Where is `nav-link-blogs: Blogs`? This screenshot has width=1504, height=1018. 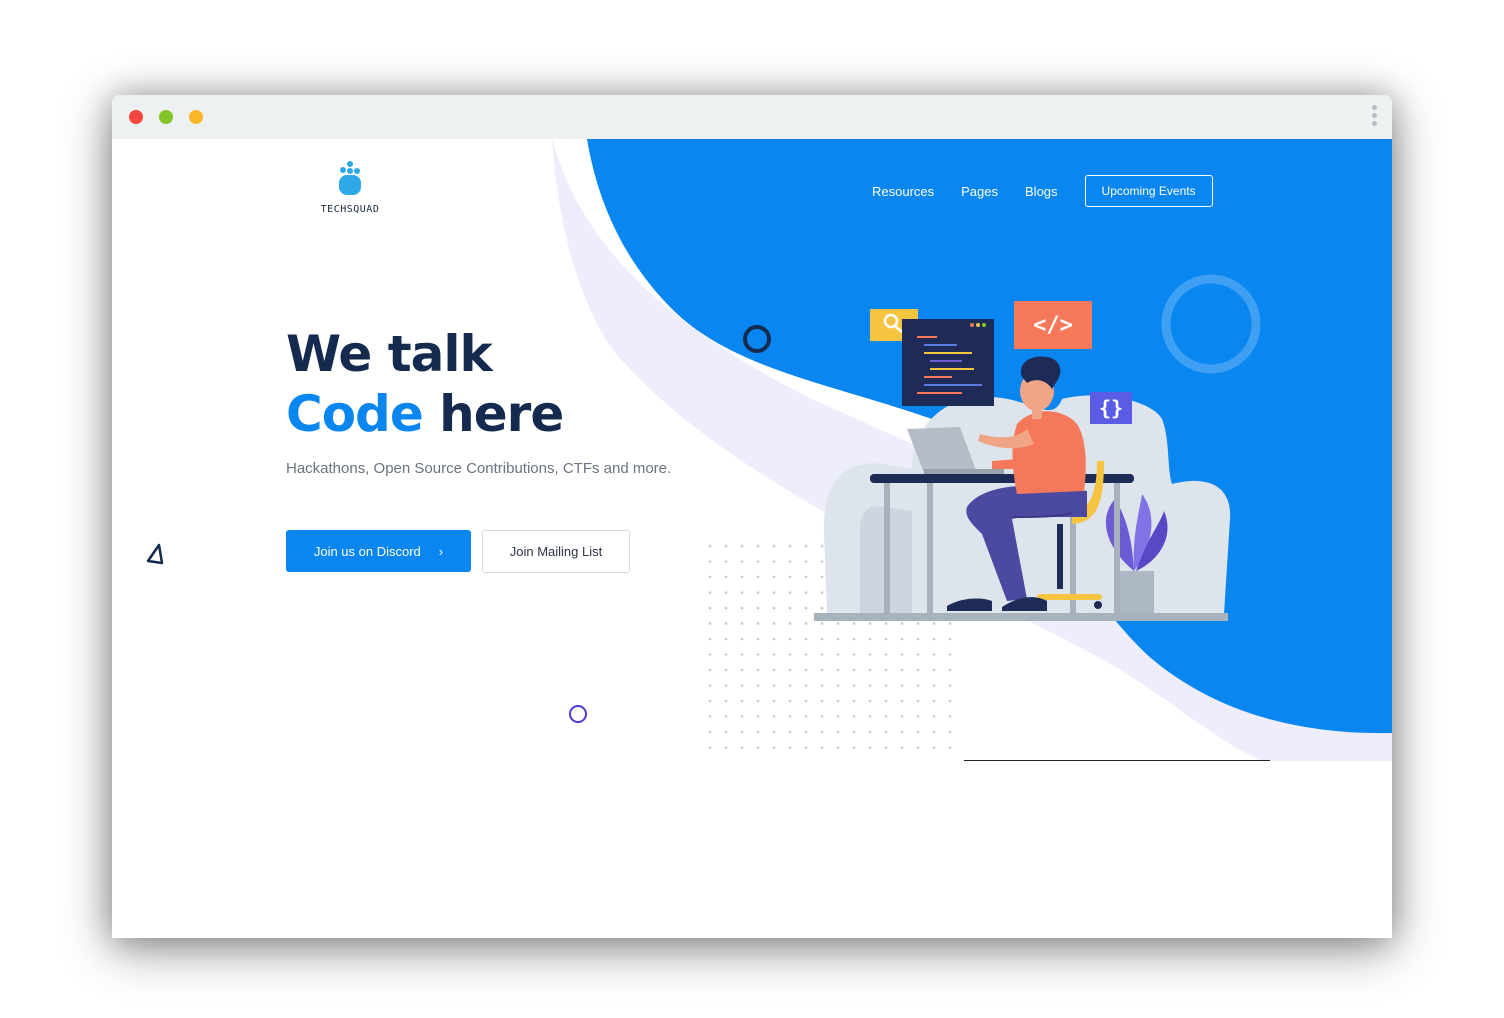
nav-link-blogs: Blogs is located at coordinates (1041, 191).